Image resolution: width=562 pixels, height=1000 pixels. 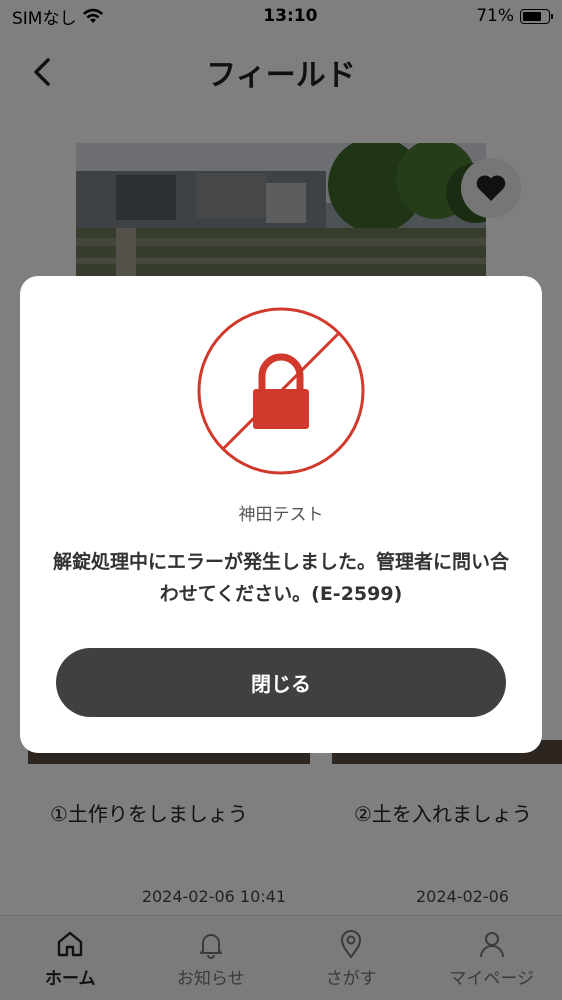 I want to click on close-button: 閉じる, so click(x=281, y=682).